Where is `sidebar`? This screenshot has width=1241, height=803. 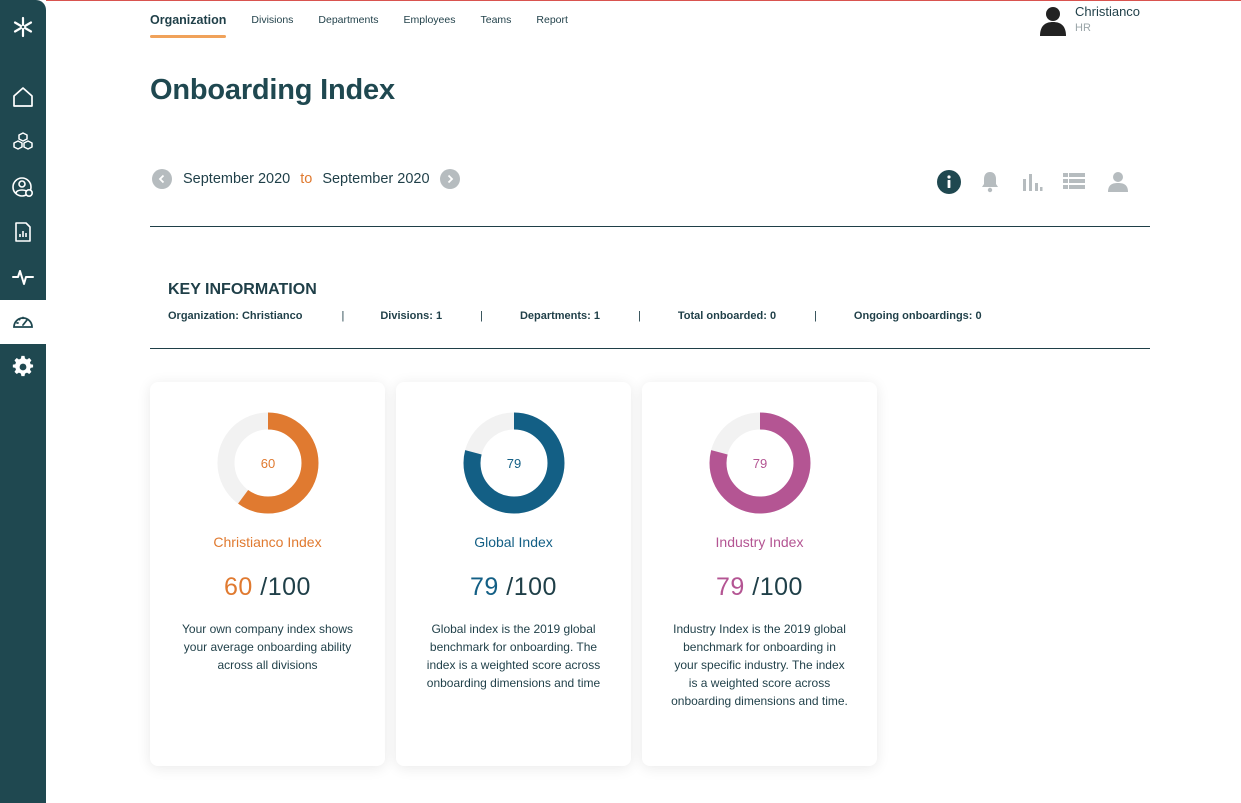 sidebar is located at coordinates (23, 401).